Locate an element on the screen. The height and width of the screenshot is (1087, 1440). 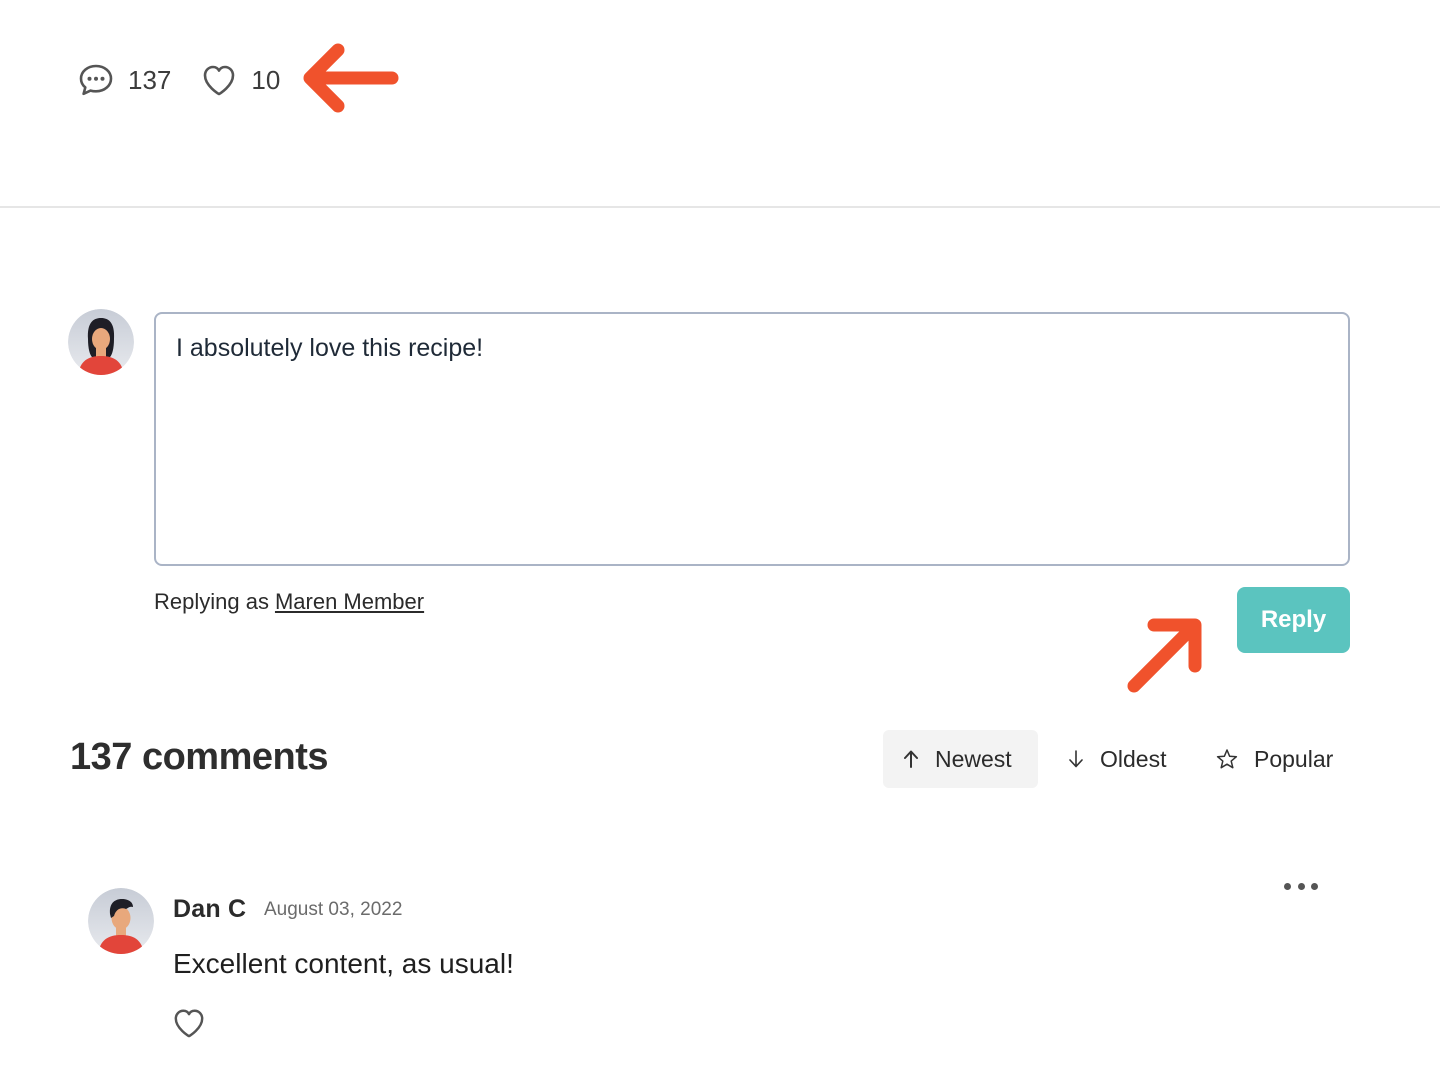
comment-text: Excellent content, as usual! is located at coordinates (343, 963).